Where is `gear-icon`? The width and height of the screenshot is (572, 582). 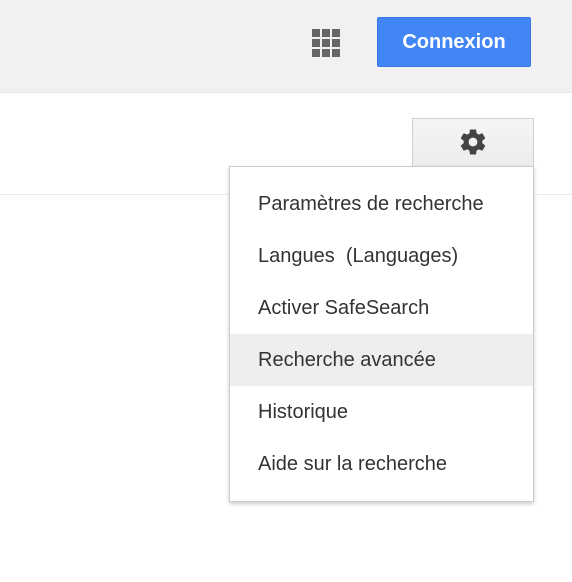 gear-icon is located at coordinates (473, 142).